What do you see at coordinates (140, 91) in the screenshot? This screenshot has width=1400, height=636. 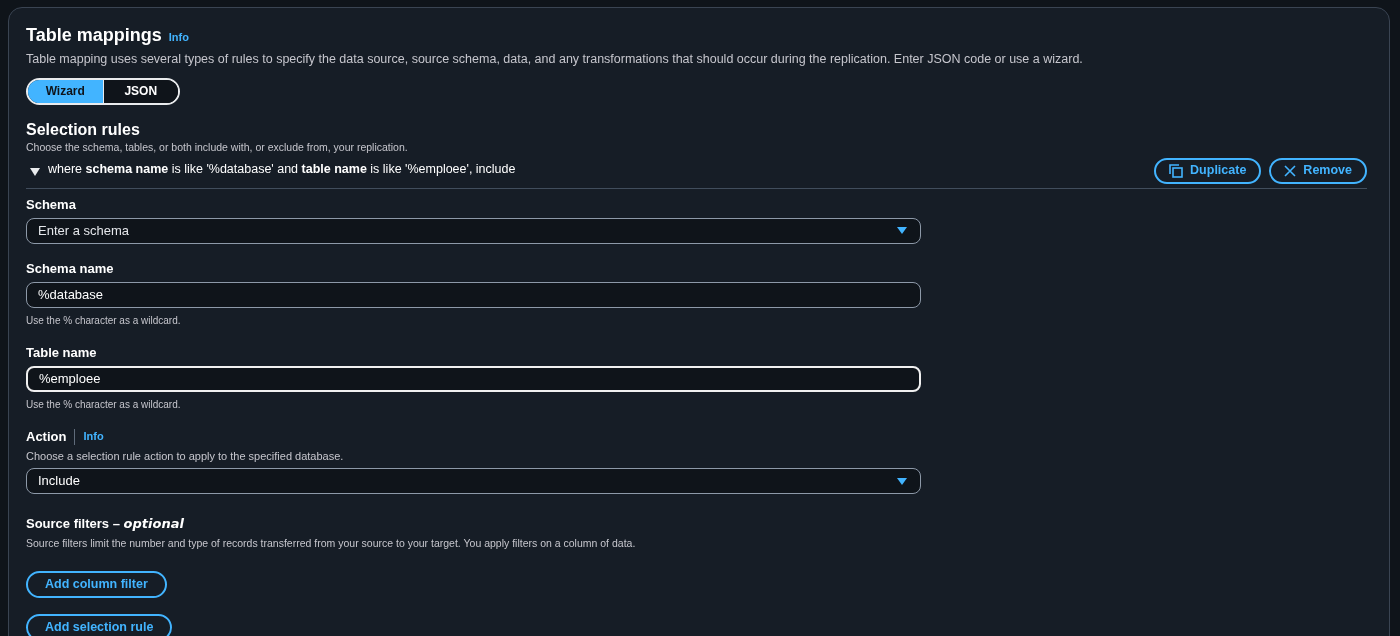 I see `mode-tab: JSON` at bounding box center [140, 91].